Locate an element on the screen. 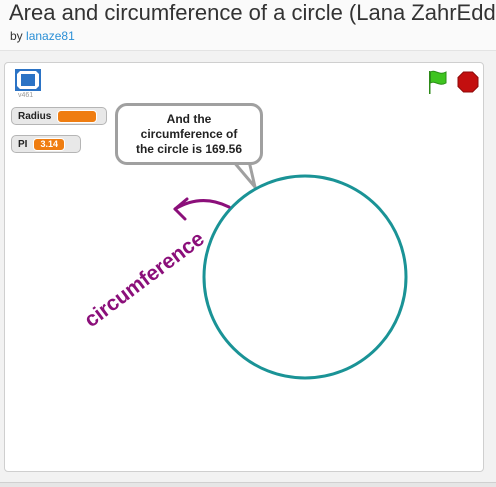 The height and width of the screenshot is (487, 496). version-label: v461 is located at coordinates (26, 95).